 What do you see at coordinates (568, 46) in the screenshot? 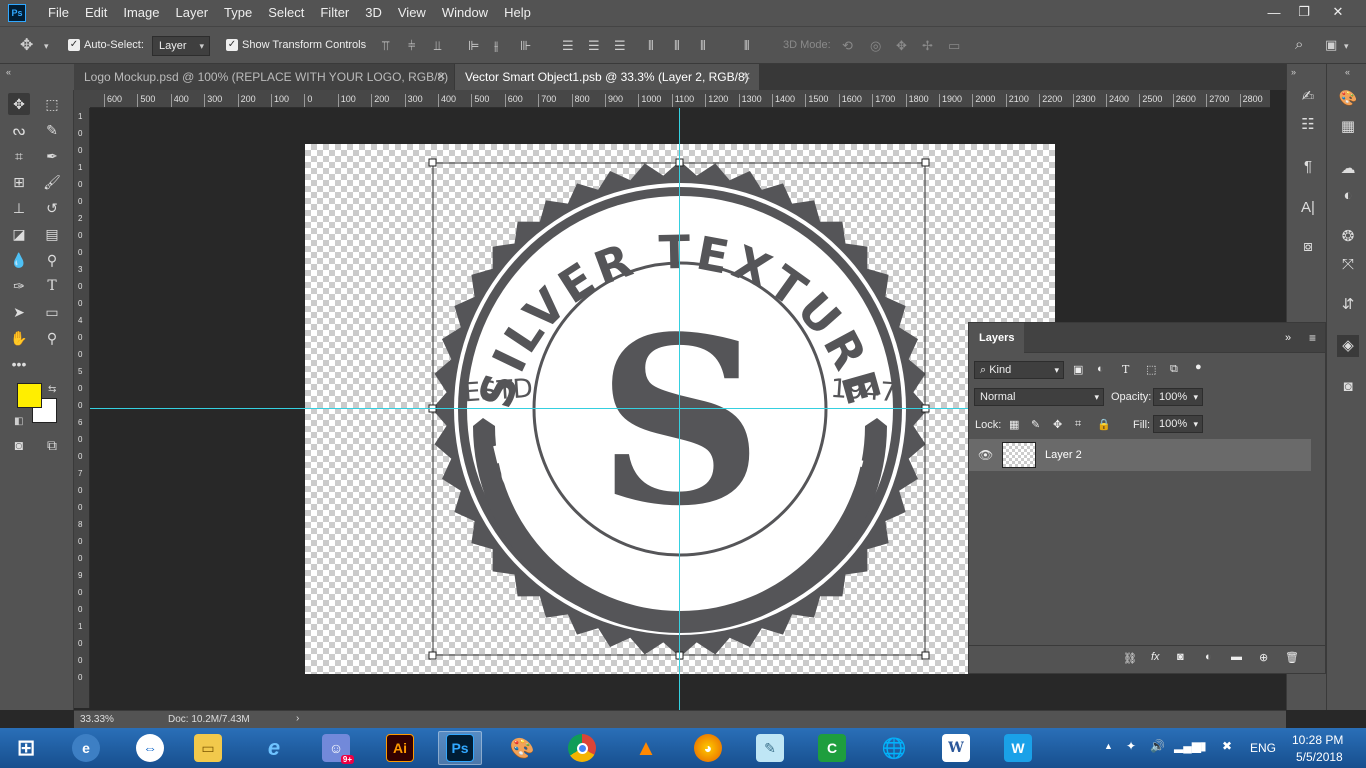
I see `distribute-top-icon: ☰` at bounding box center [568, 46].